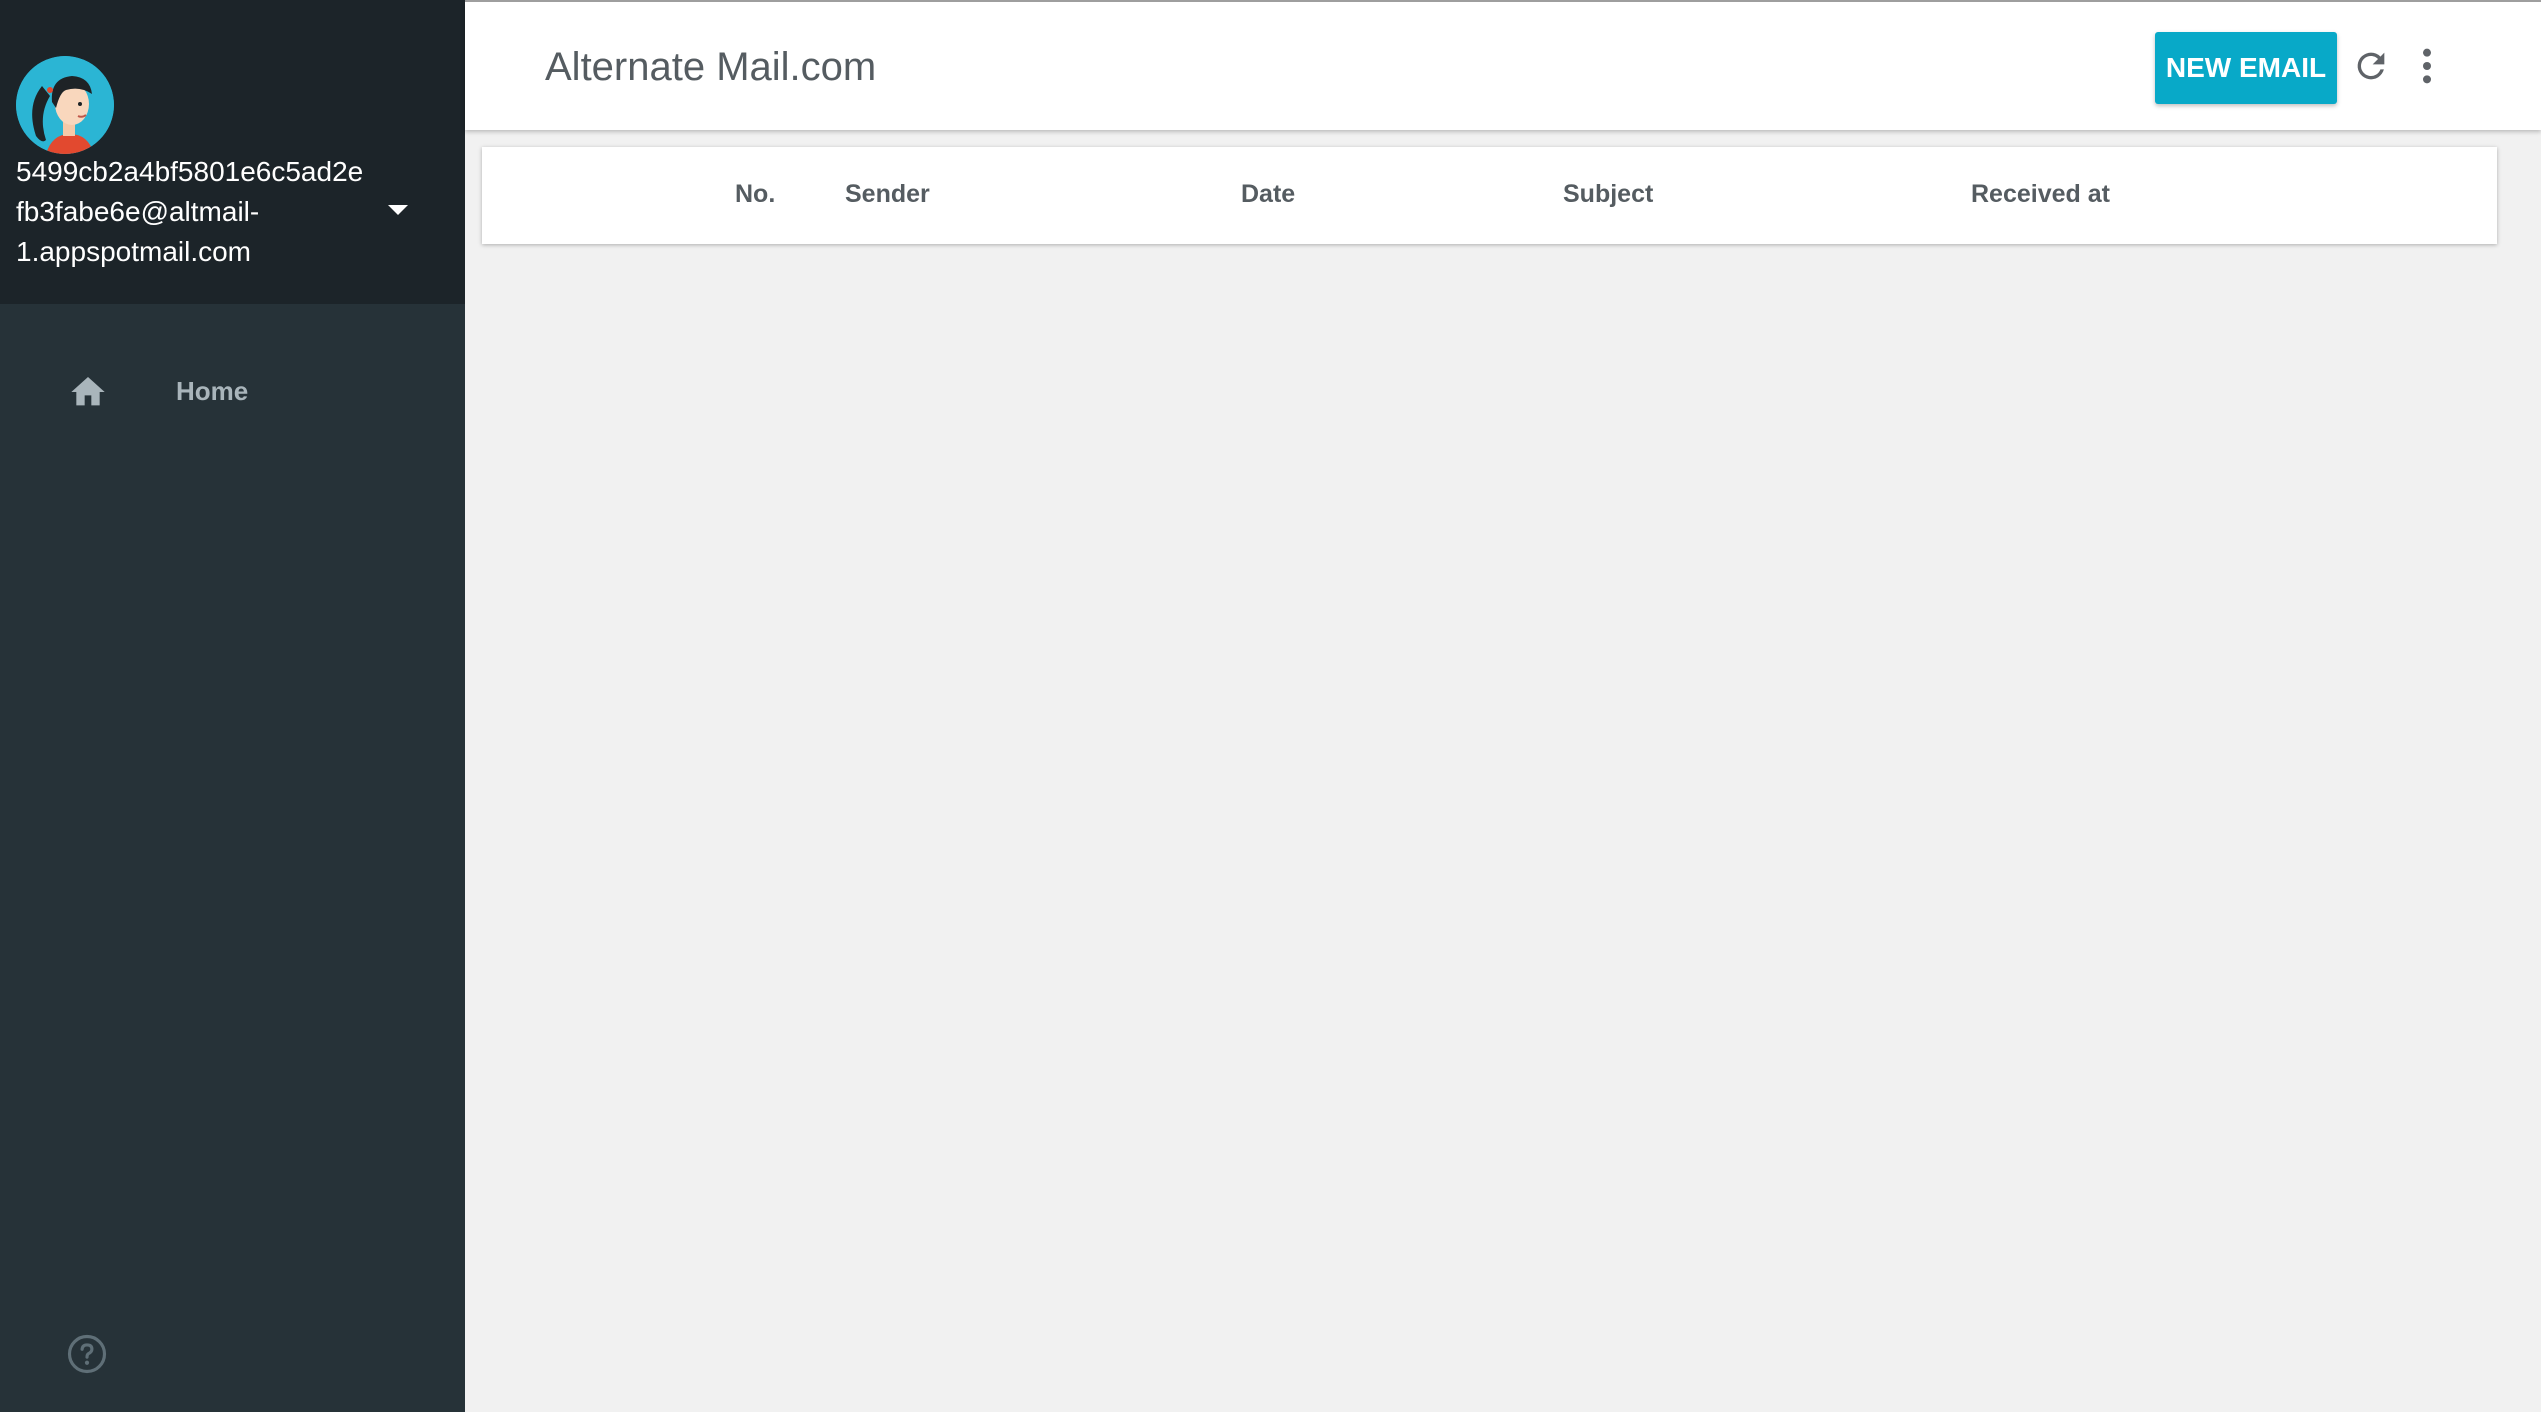  What do you see at coordinates (87, 1354) in the screenshot?
I see `help-circle-icon` at bounding box center [87, 1354].